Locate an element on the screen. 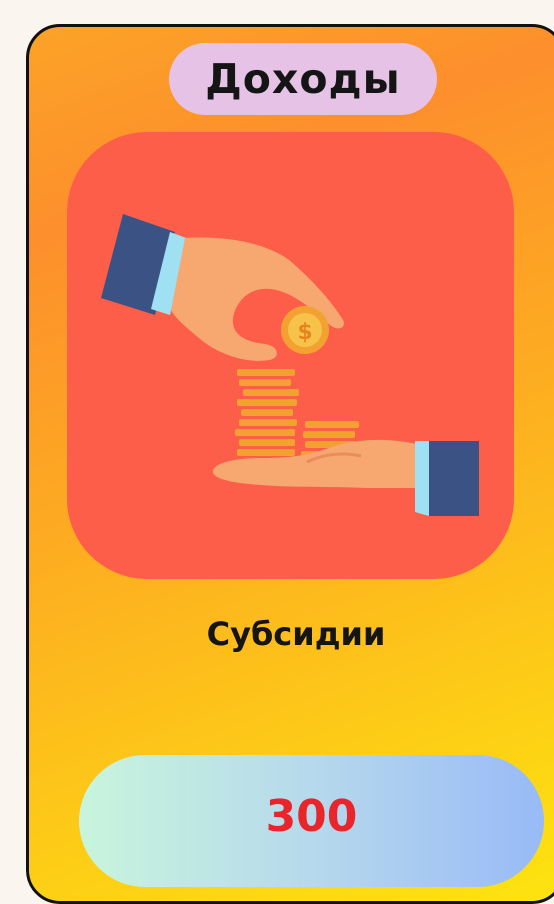 The image size is (554, 904). card-value: 300 is located at coordinates (311, 816).